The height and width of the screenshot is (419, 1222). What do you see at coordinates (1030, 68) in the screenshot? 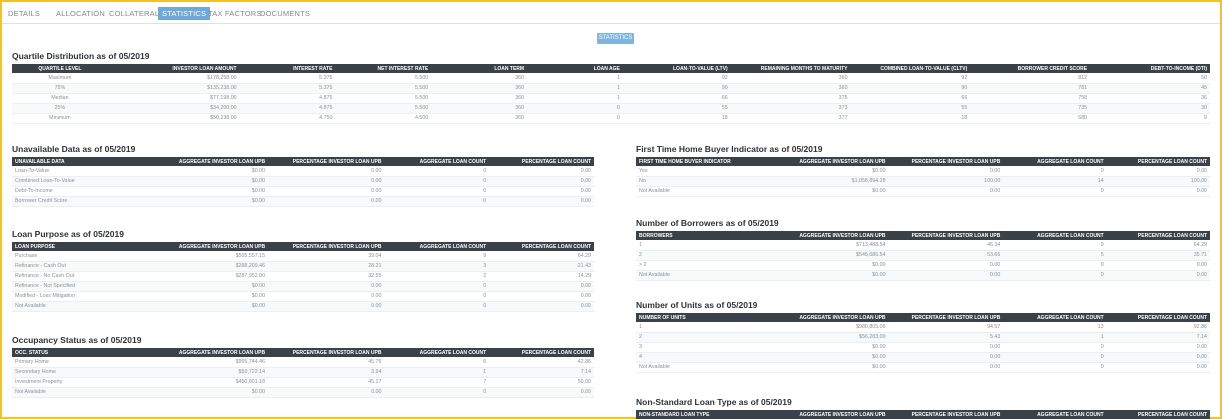
I see `column-header: BORROWER CREDIT SCORE` at bounding box center [1030, 68].